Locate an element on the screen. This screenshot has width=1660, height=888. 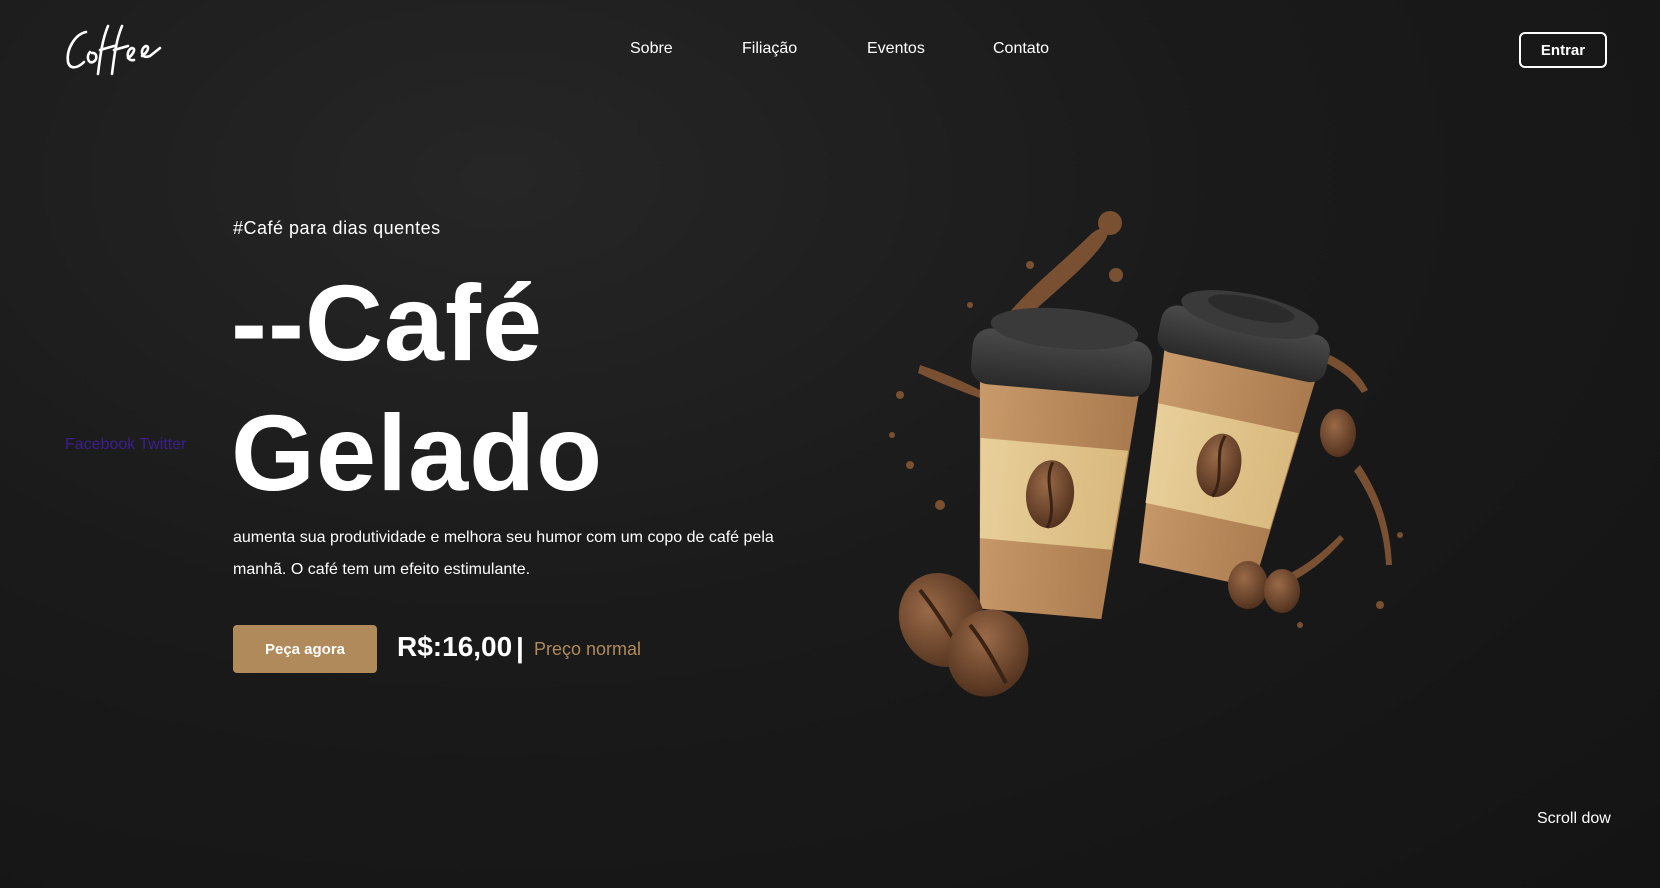
order-now-button: Peça agora is located at coordinates (305, 649).